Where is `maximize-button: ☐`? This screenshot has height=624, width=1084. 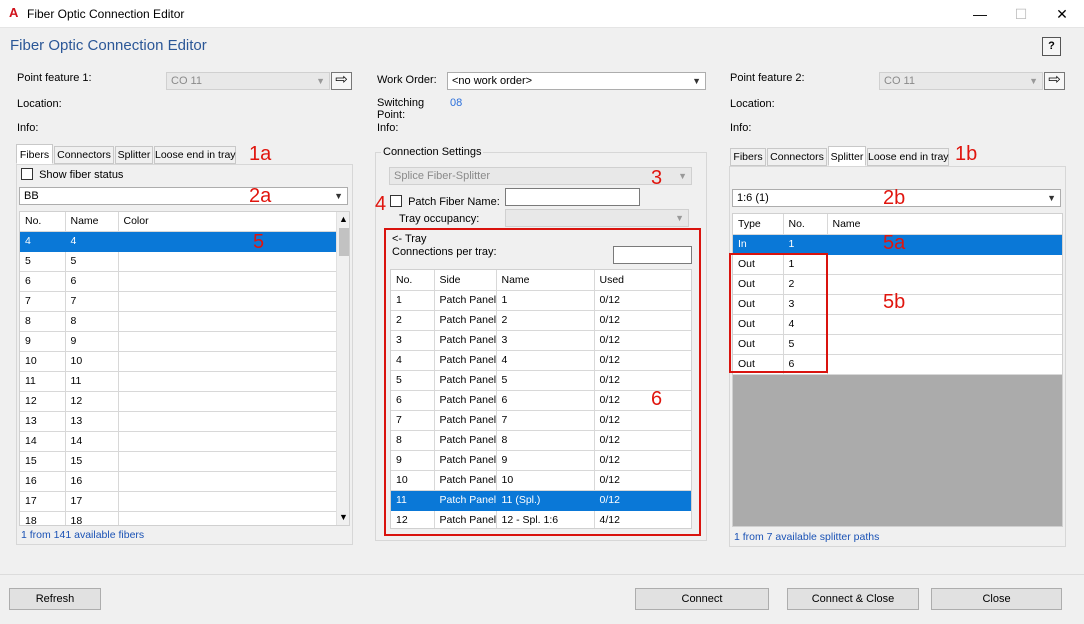 maximize-button: ☐ is located at coordinates (1021, 14).